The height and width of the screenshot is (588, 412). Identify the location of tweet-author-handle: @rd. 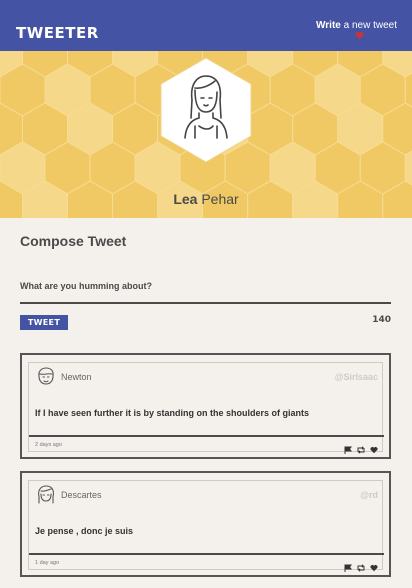
(369, 495).